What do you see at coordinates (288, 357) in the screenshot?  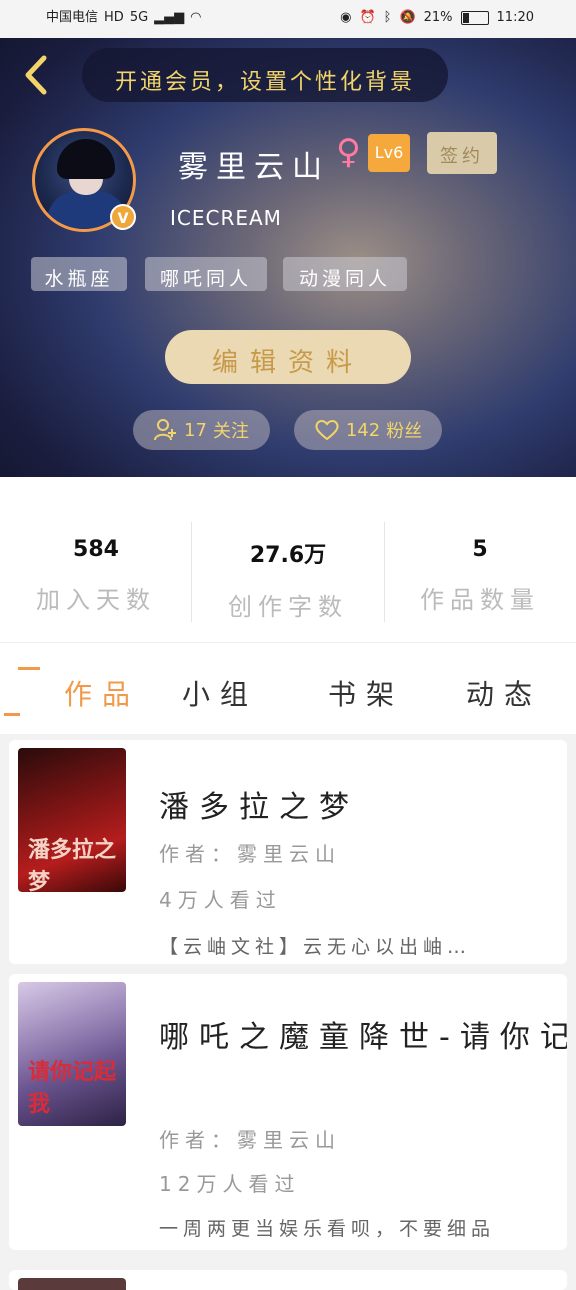 I see `edit-profile-button: 编辑资料` at bounding box center [288, 357].